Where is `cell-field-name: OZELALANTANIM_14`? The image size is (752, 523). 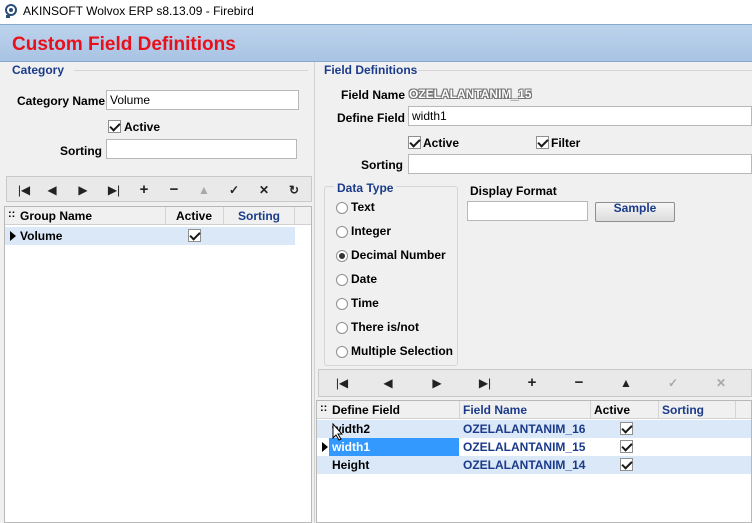
cell-field-name: OZELALANTANIM_14 is located at coordinates (524, 465).